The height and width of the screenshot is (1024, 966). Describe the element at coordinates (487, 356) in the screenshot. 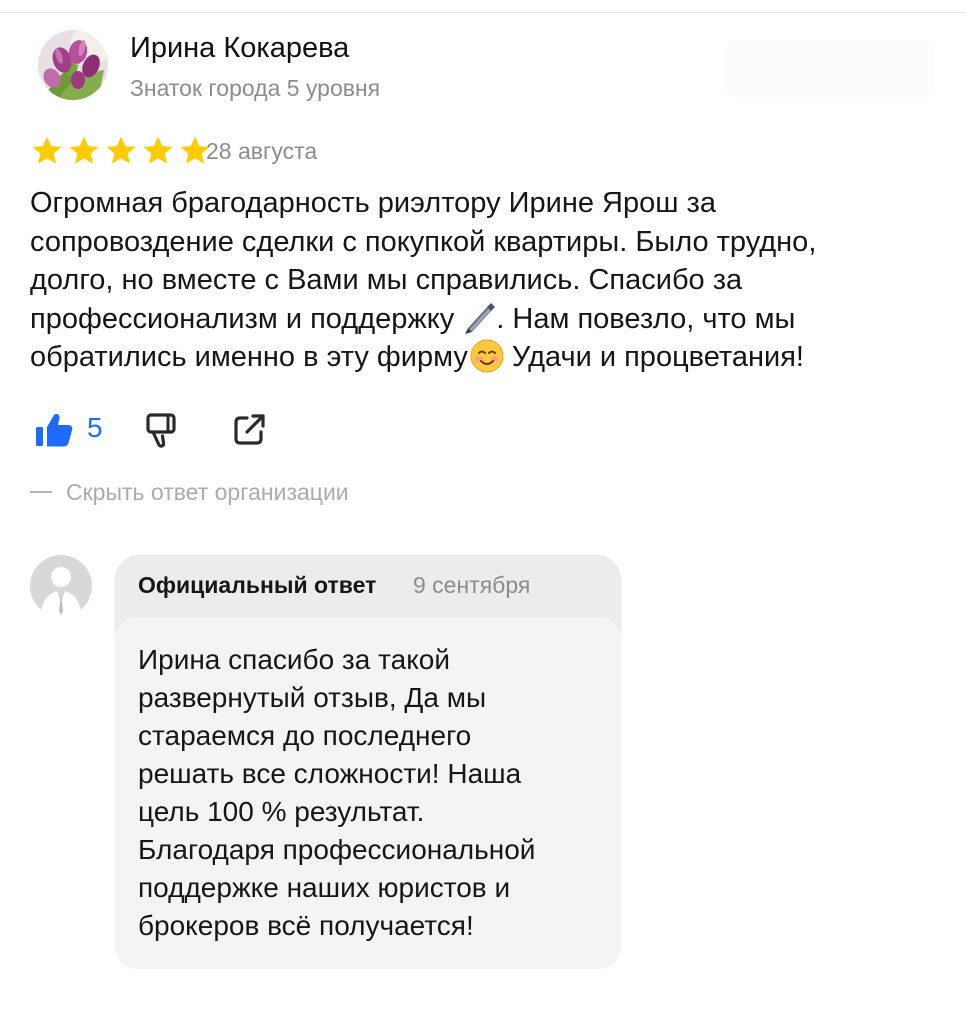

I see `smiling-face-emoji` at that location.